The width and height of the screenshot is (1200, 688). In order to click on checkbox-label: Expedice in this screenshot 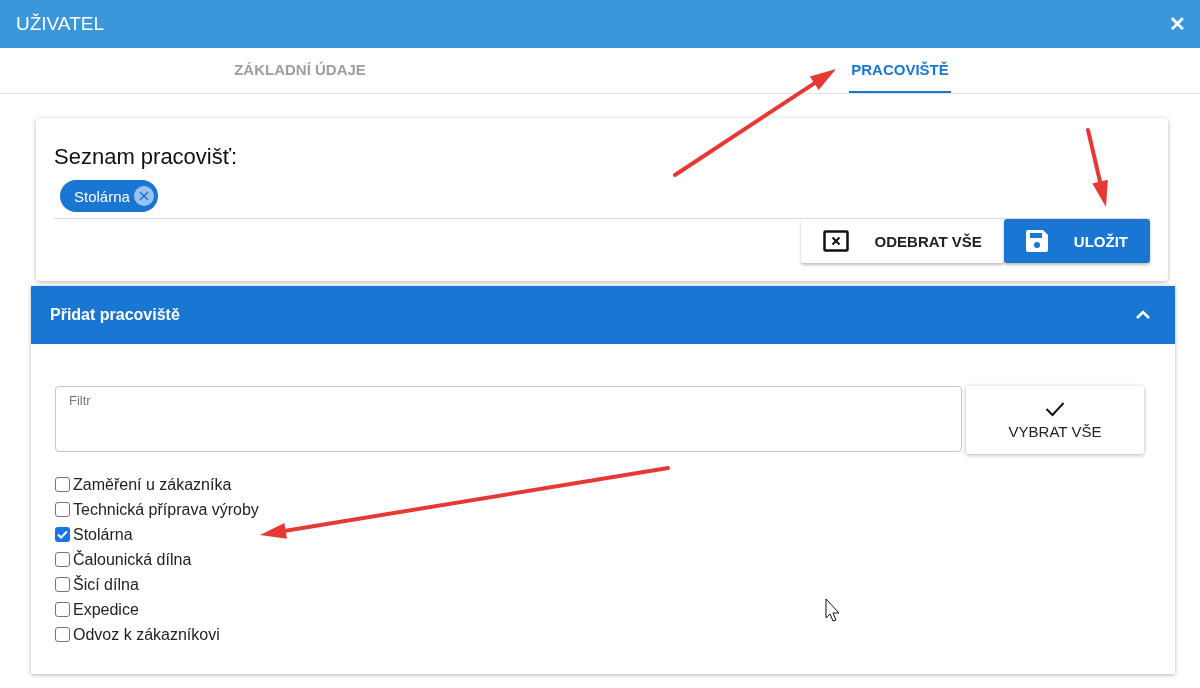, I will do `click(106, 609)`.